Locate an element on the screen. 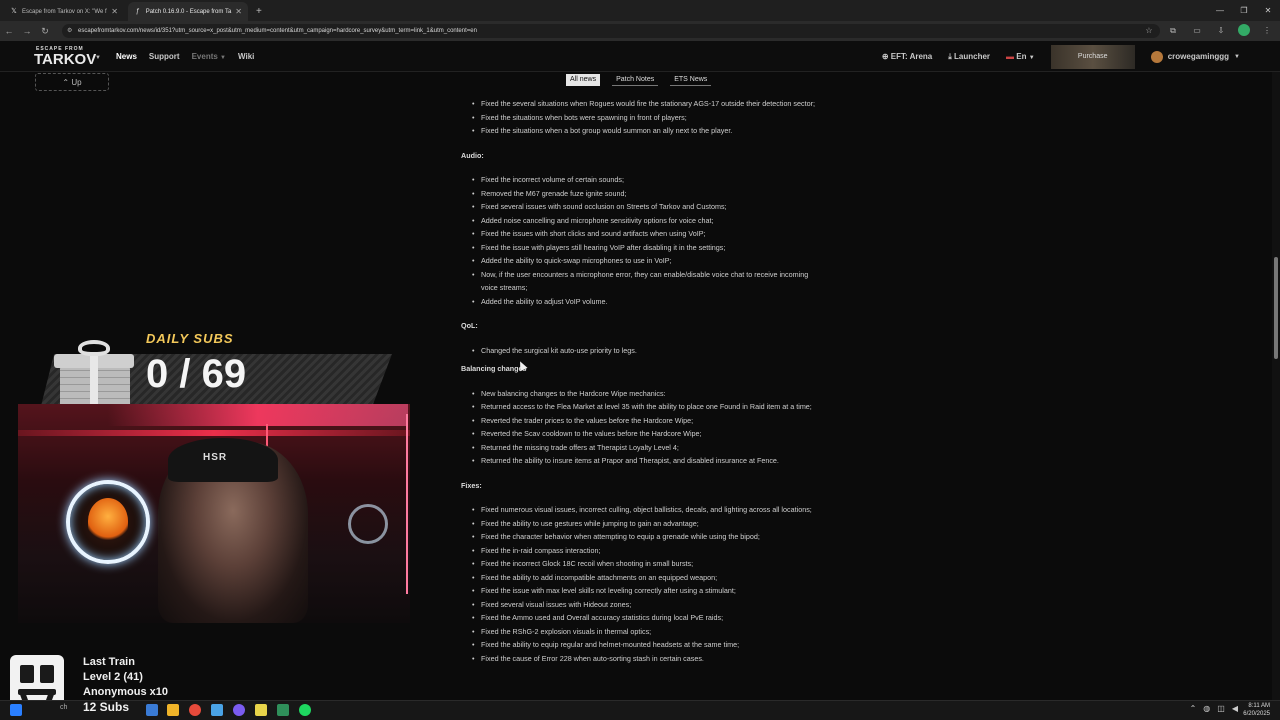 This screenshot has height=720, width=1280. user-avatar is located at coordinates (1156, 56).